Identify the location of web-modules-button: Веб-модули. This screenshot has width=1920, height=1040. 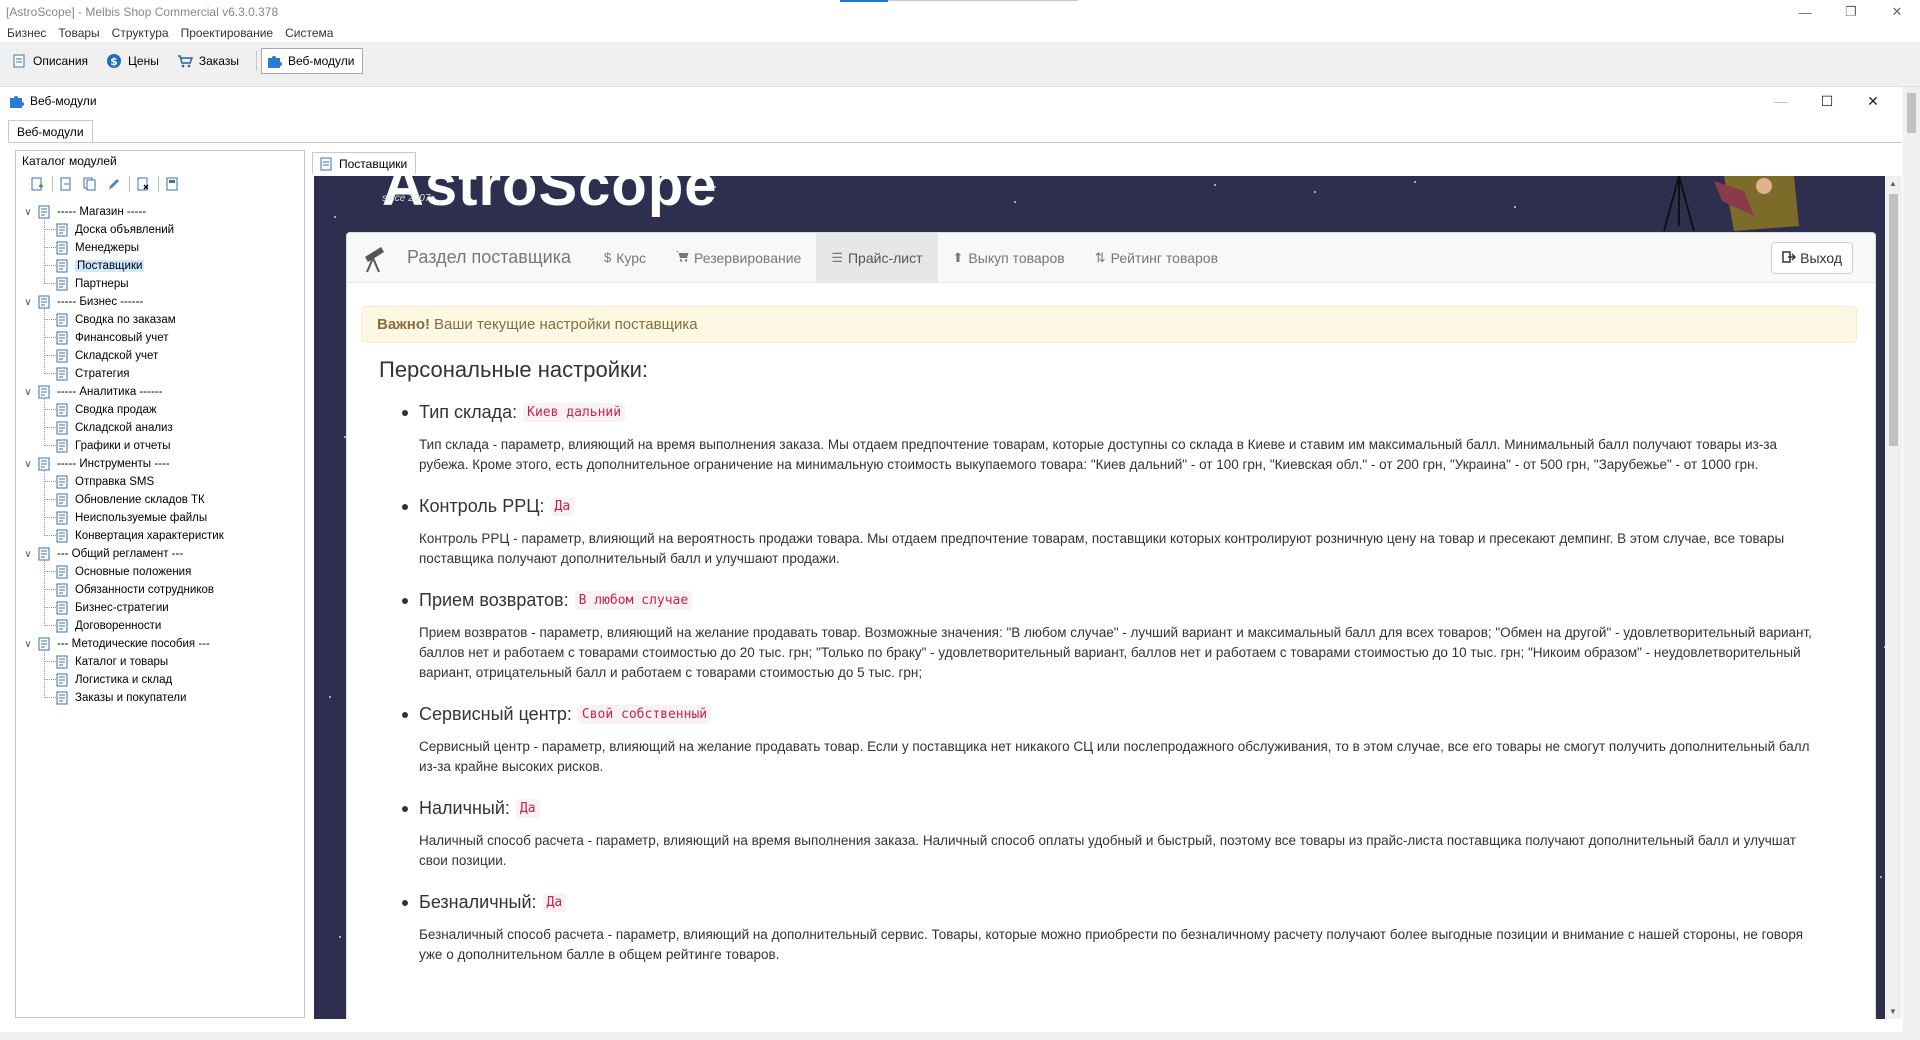
(312, 61).